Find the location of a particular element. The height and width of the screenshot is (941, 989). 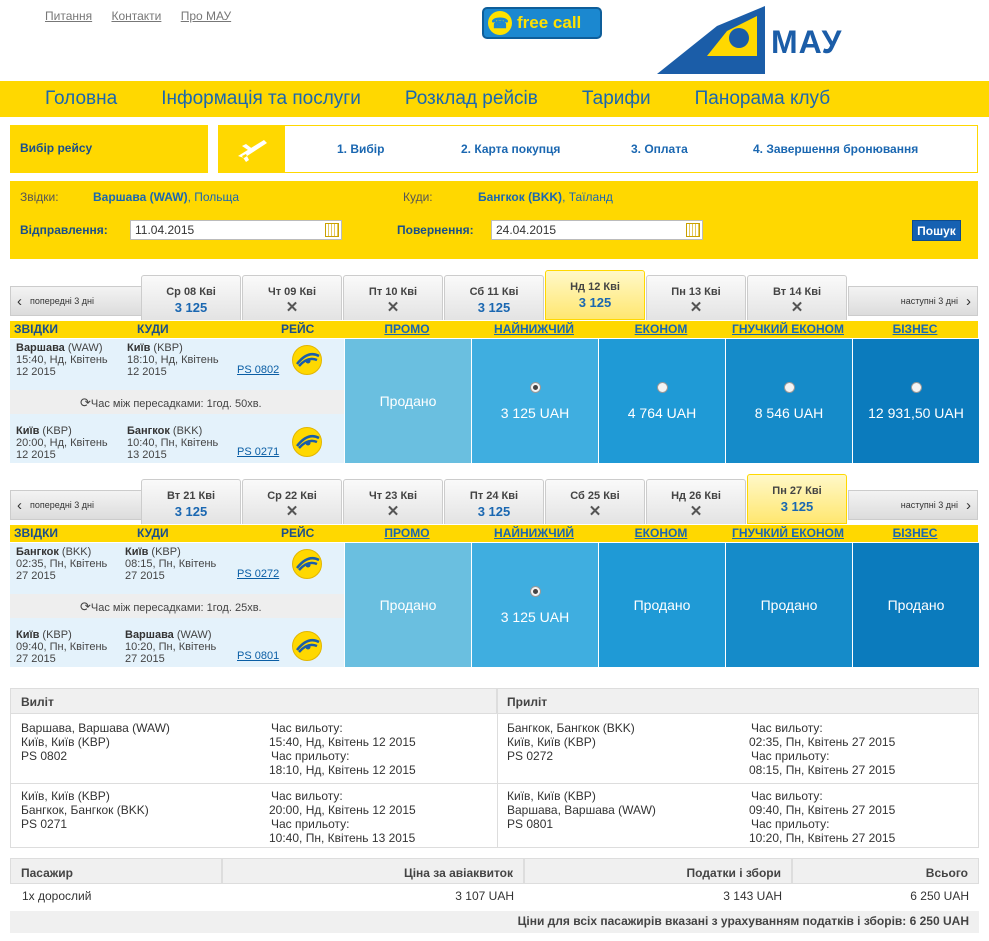

pax-header: Пасажир is located at coordinates (116, 871).